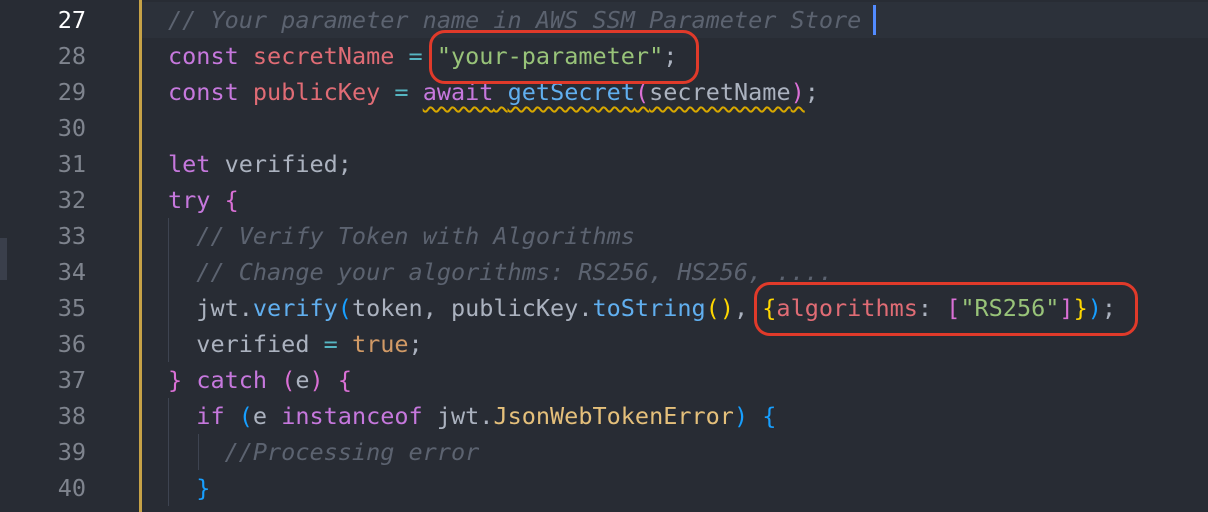  I want to click on code-line: let verified;, so click(260, 164).